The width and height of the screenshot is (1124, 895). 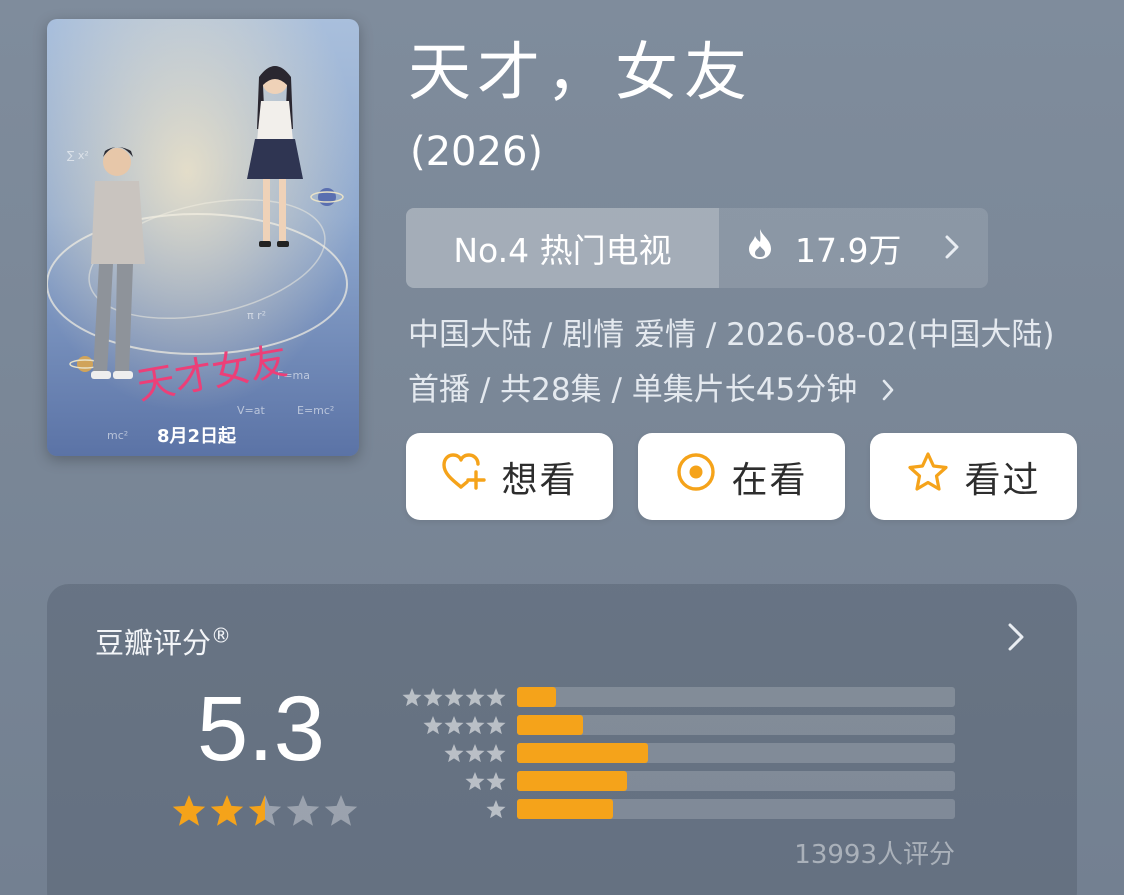 I want to click on distribution-star-labels, so click(x=449, y=758).